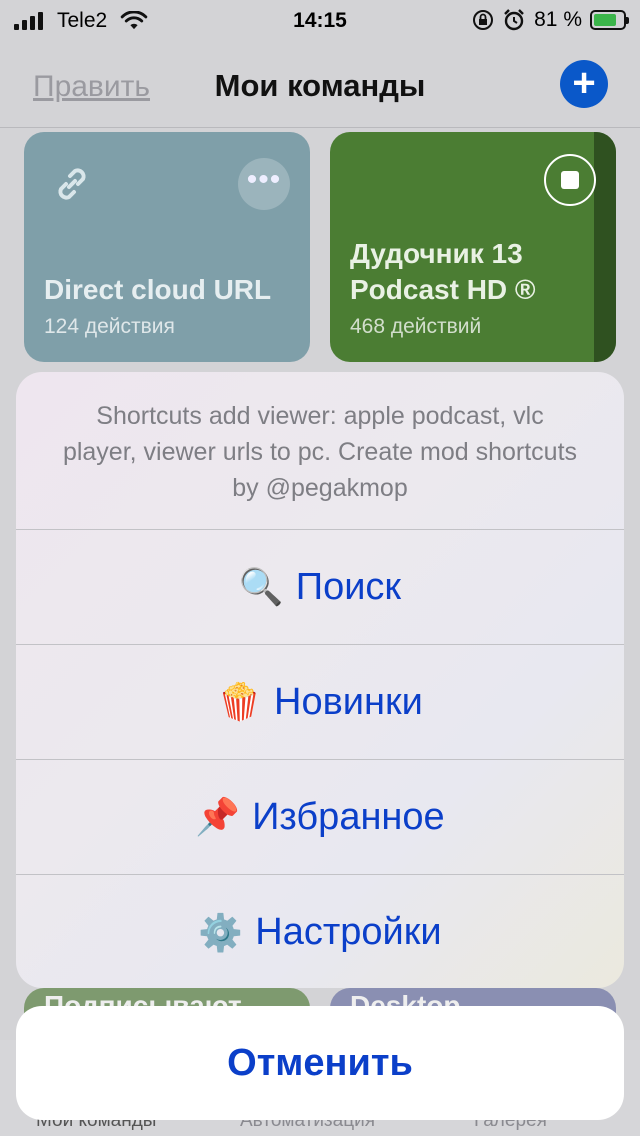 Image resolution: width=640 pixels, height=1136 pixels. Describe the element at coordinates (348, 816) in the screenshot. I see `sheet-item-label: Избранное` at that location.